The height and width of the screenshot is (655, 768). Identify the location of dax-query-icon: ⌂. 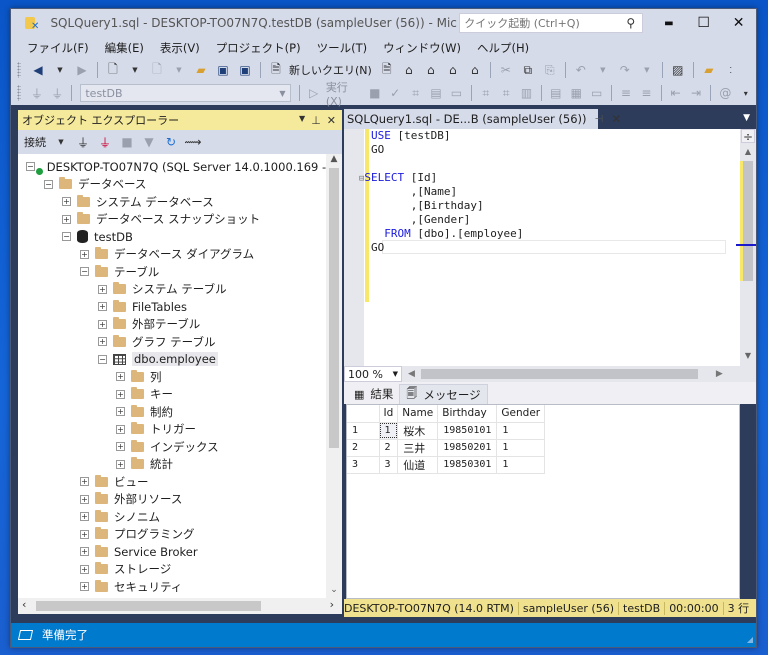
(475, 70).